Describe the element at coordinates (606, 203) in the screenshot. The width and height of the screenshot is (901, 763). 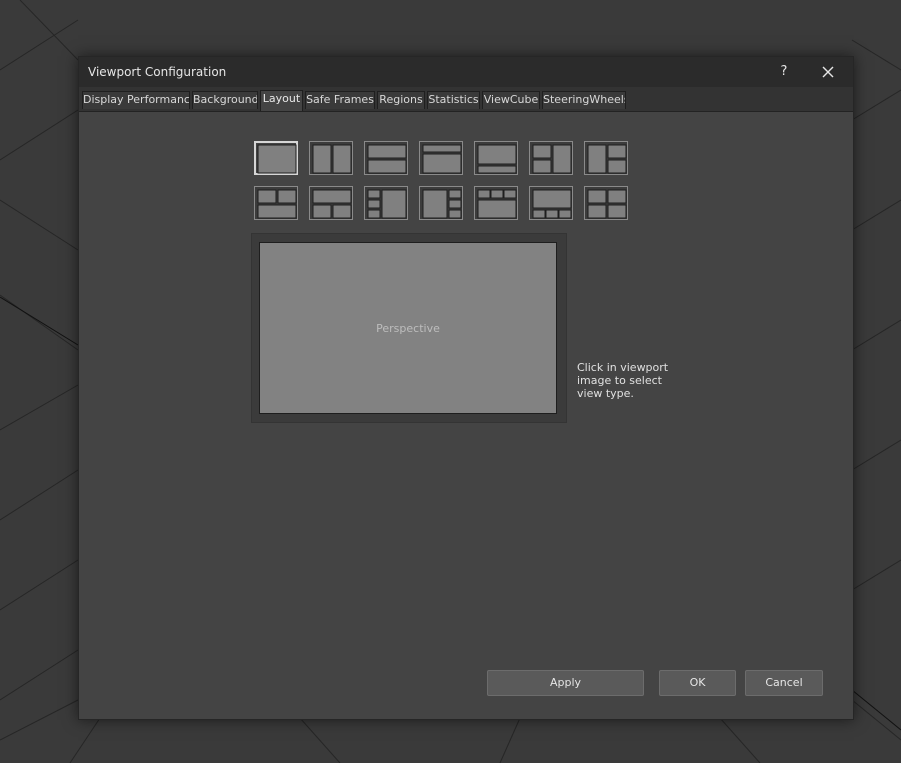
I see `layout-option-four-quad` at that location.